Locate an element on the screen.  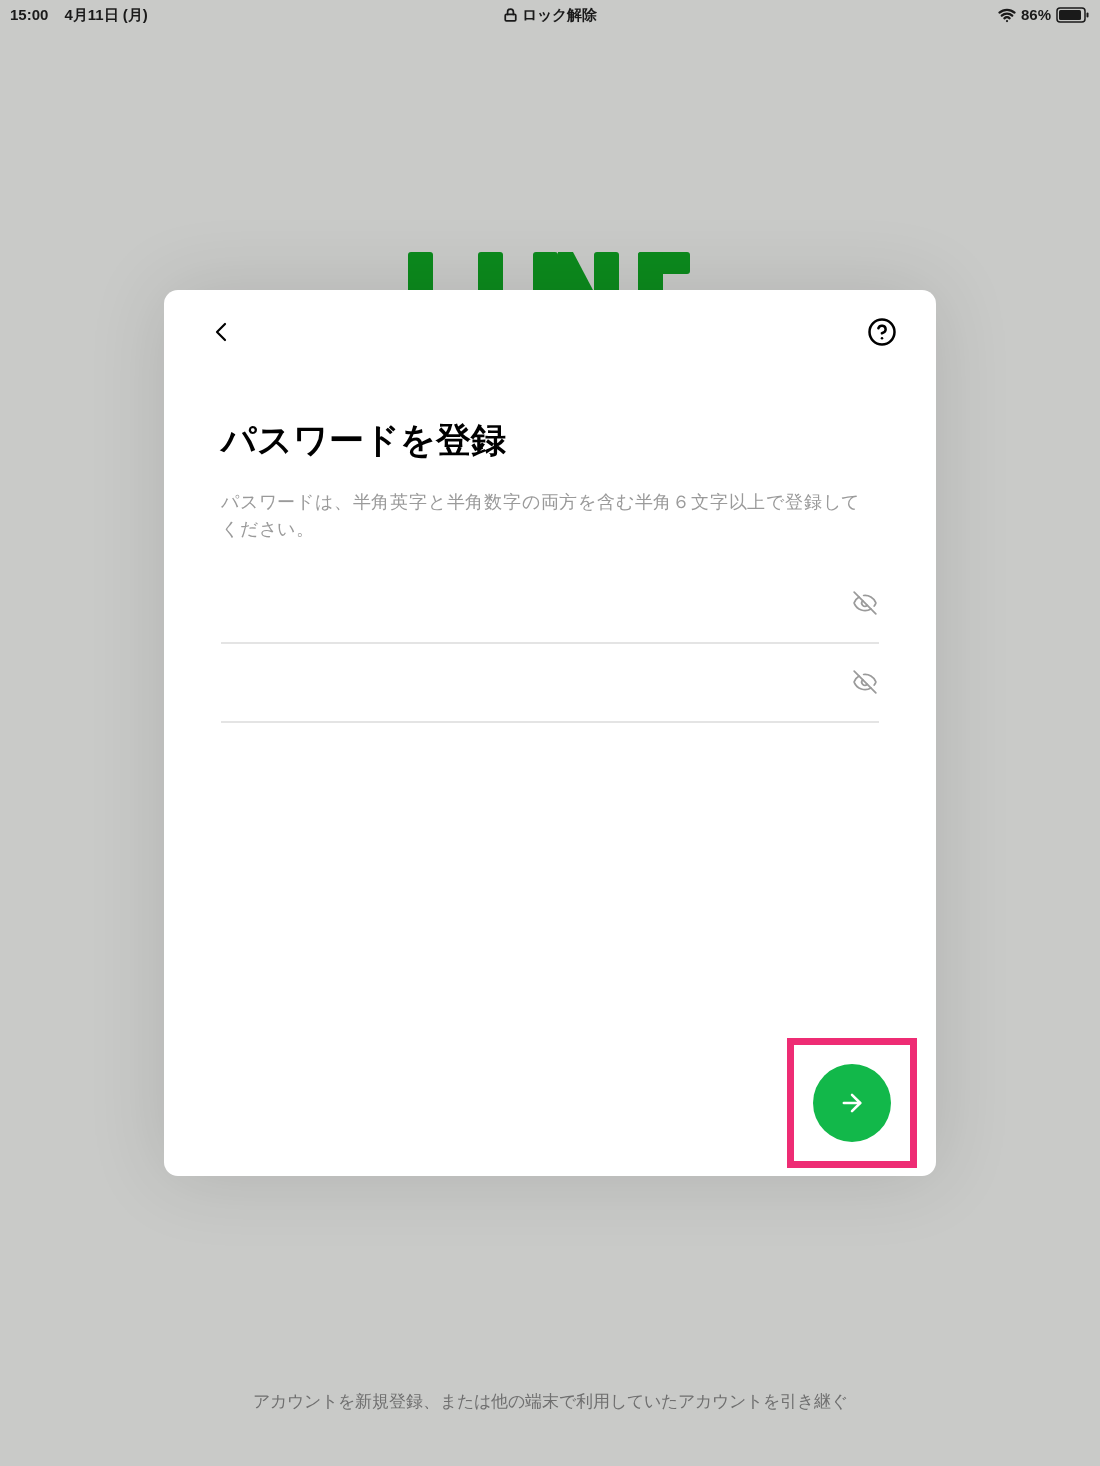
lock-label: ロック解除 is located at coordinates (559, 14).